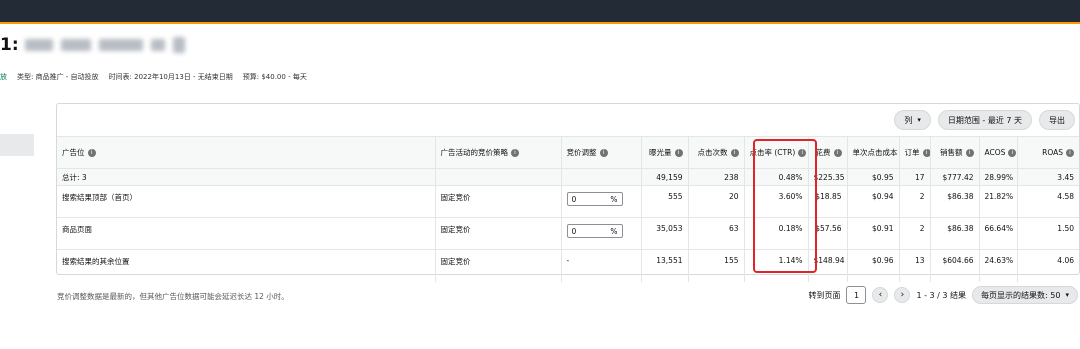 Image resolution: width=1080 pixels, height=349 pixels. What do you see at coordinates (715, 265) in the screenshot?
I see `row-clicks: 155` at bounding box center [715, 265].